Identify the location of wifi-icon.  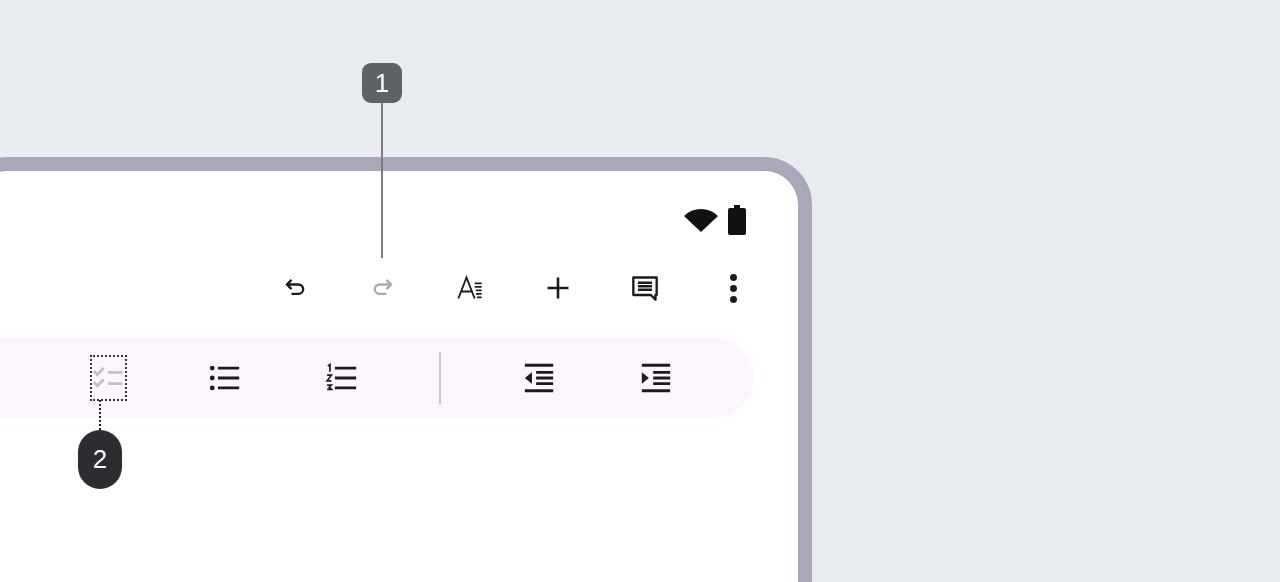
(701, 220).